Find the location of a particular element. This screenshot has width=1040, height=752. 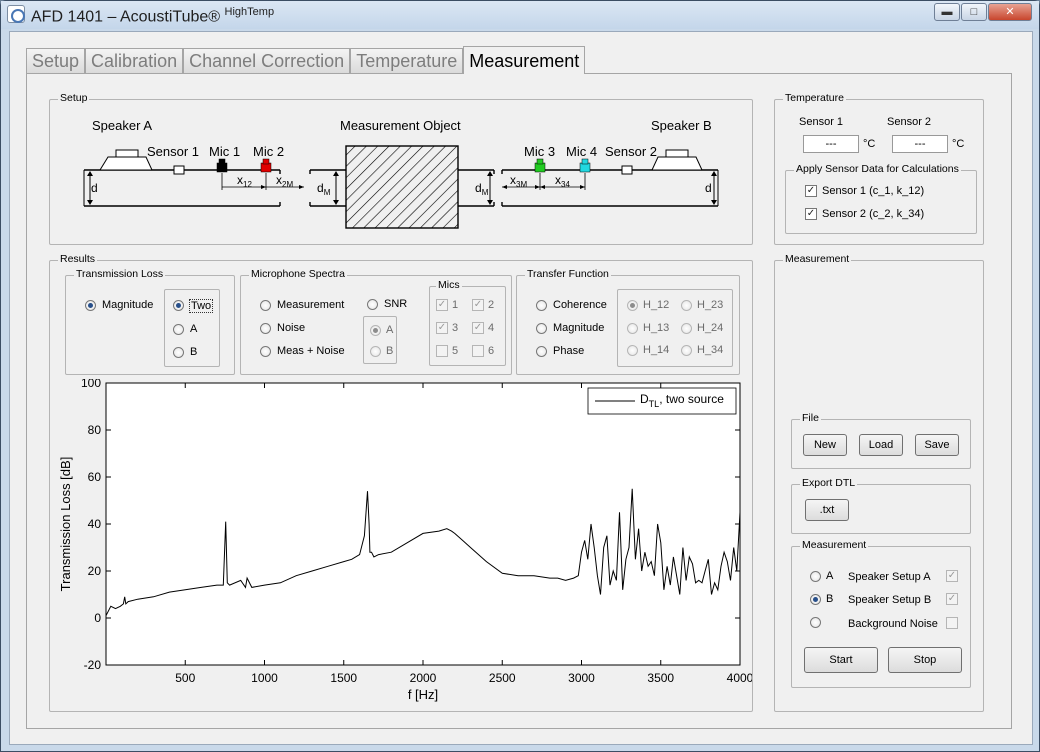

mics-subgroup: Mics ✓ 1 ✓ 2 ✓ 3 ✓ 4 5 6 is located at coordinates (467, 322).